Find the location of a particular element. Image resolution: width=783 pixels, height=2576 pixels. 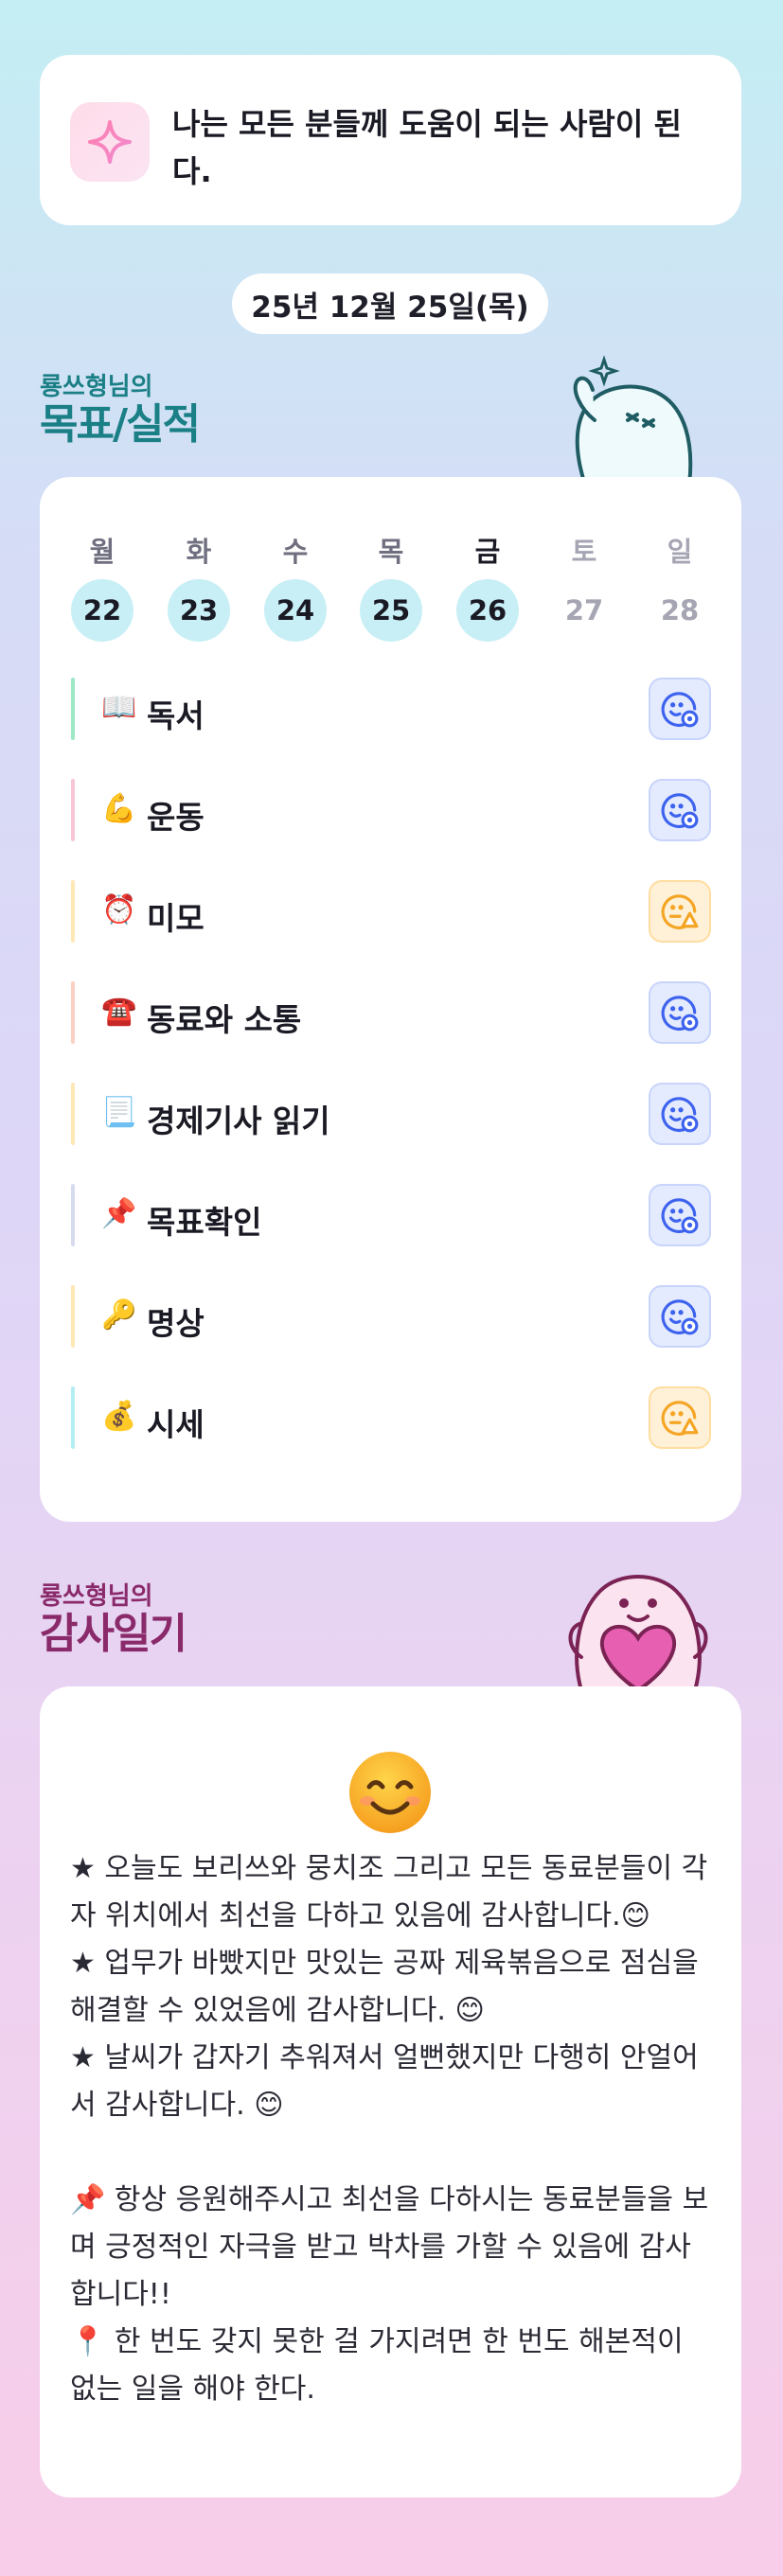

day-number-button: 22 is located at coordinates (102, 610).